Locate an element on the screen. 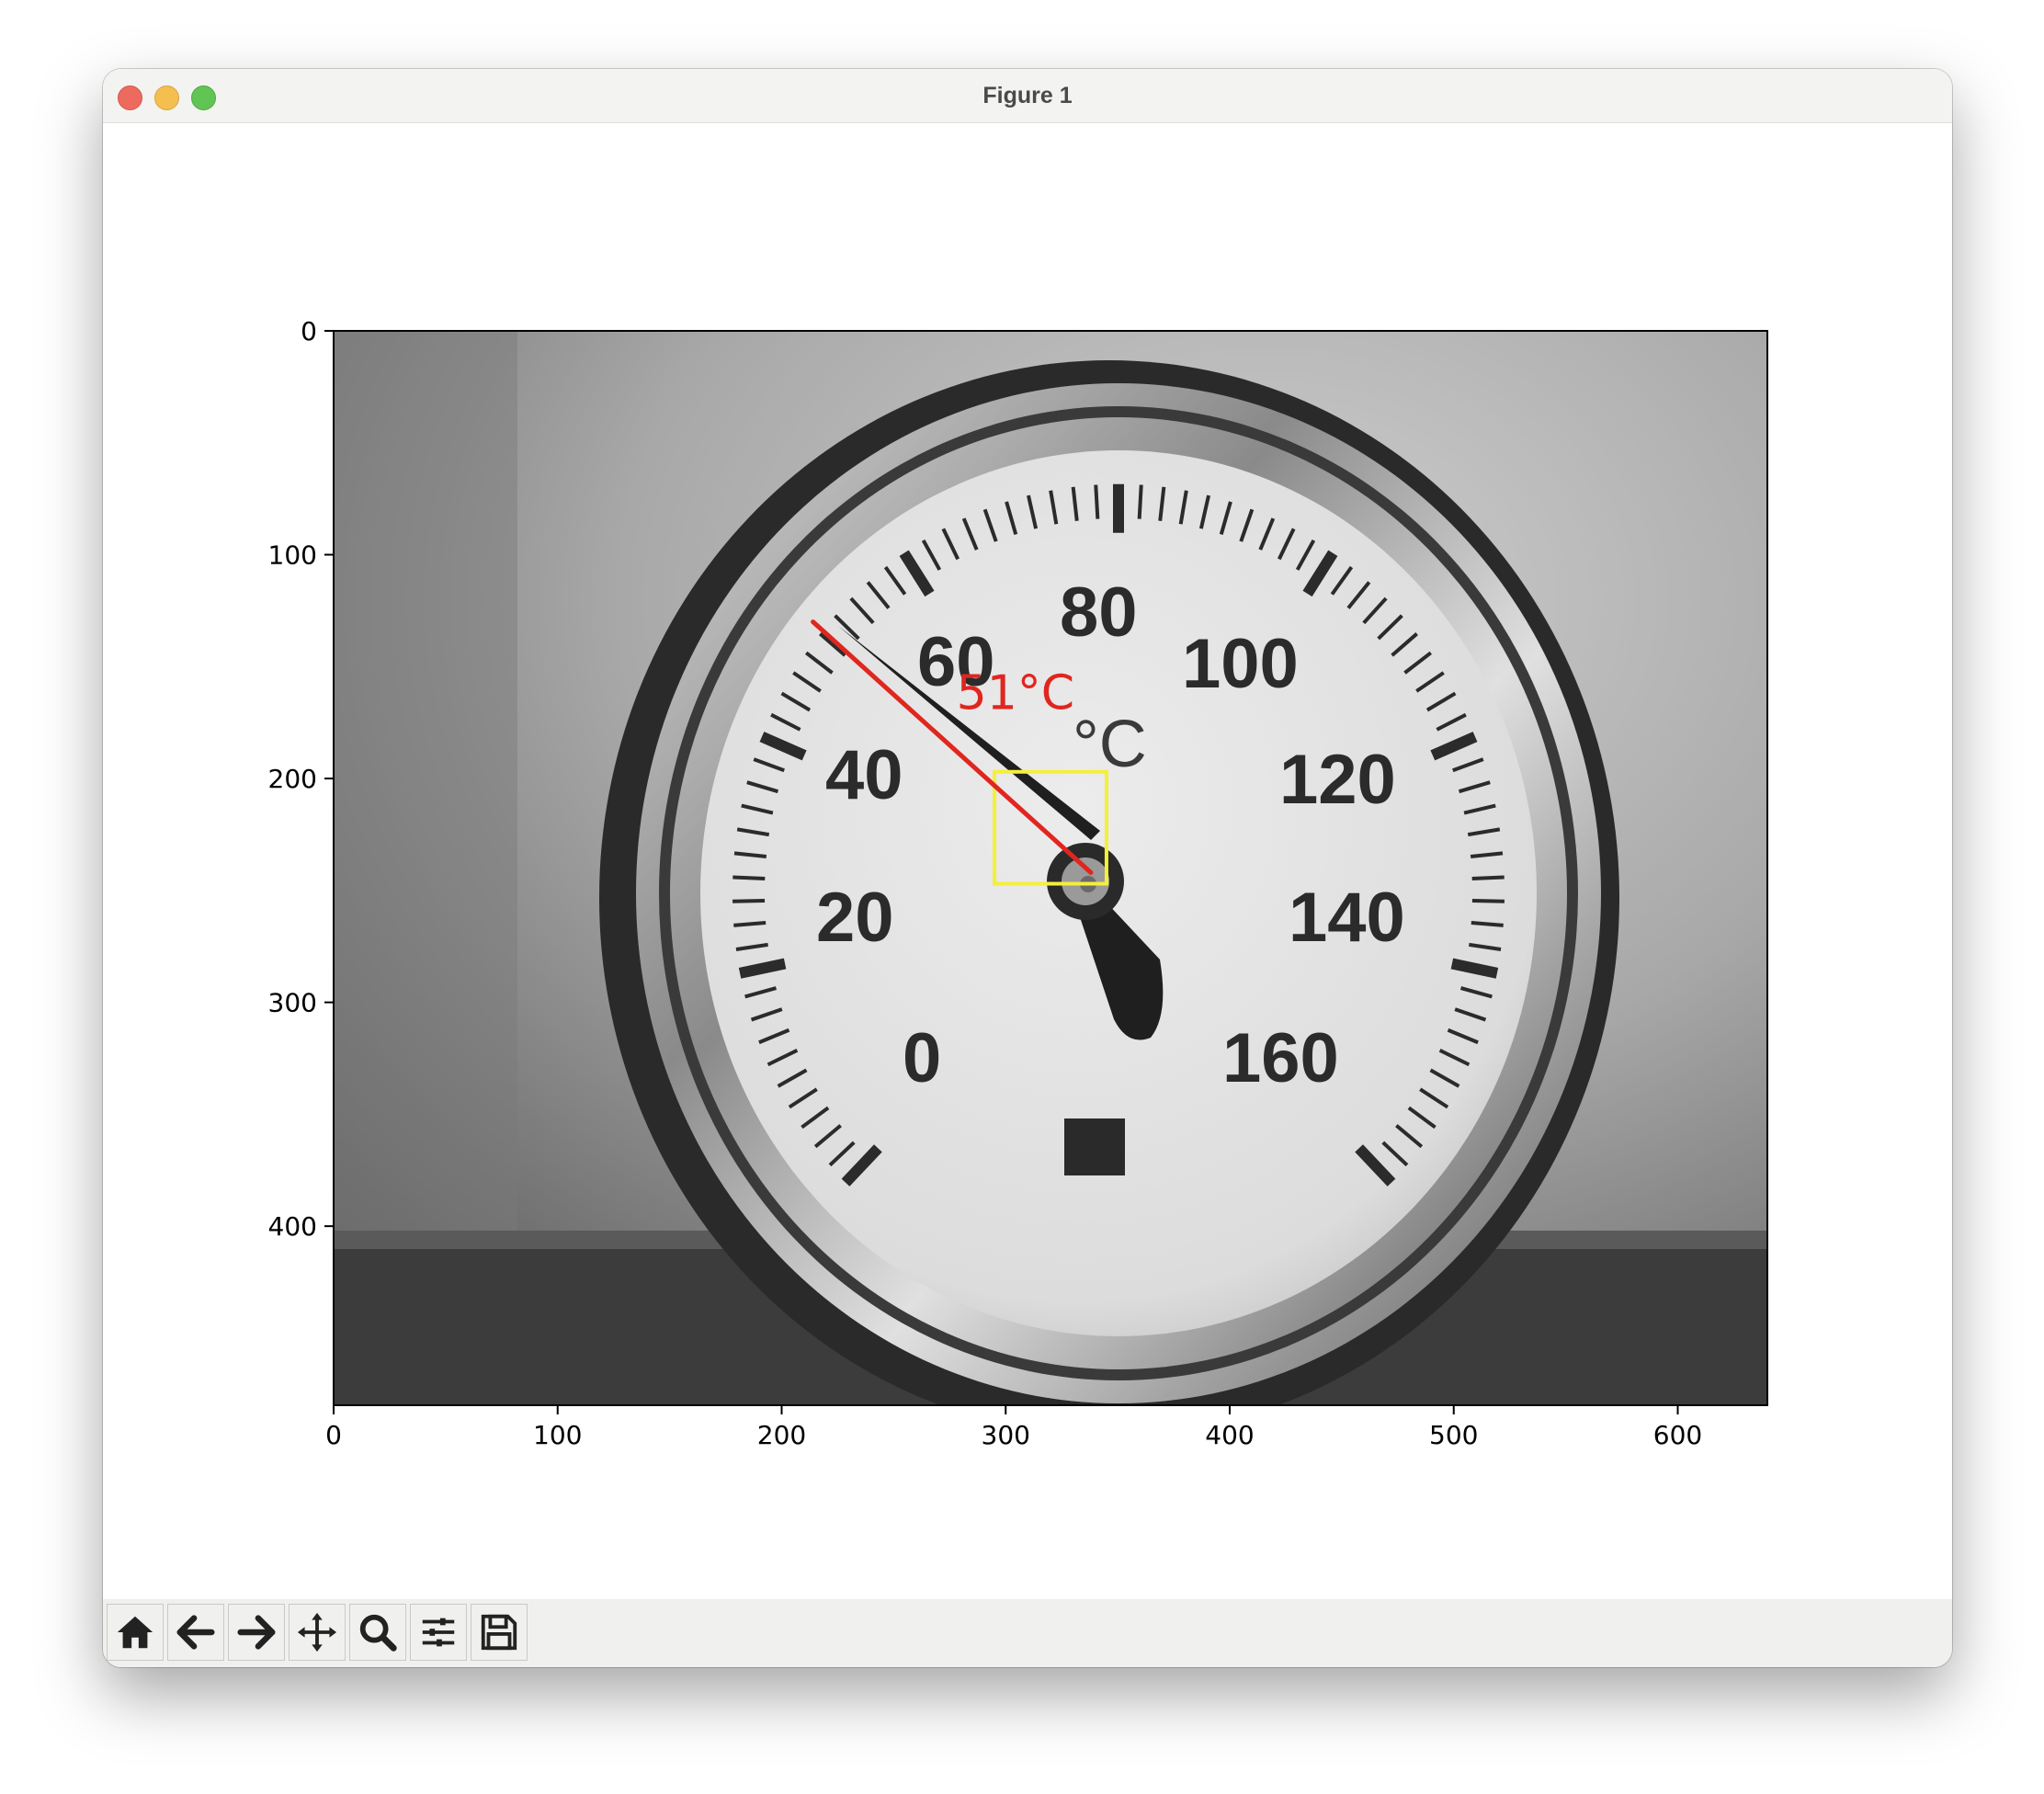 This screenshot has width=2044, height=1794. y-tick-label: 200 is located at coordinates (292, 779).